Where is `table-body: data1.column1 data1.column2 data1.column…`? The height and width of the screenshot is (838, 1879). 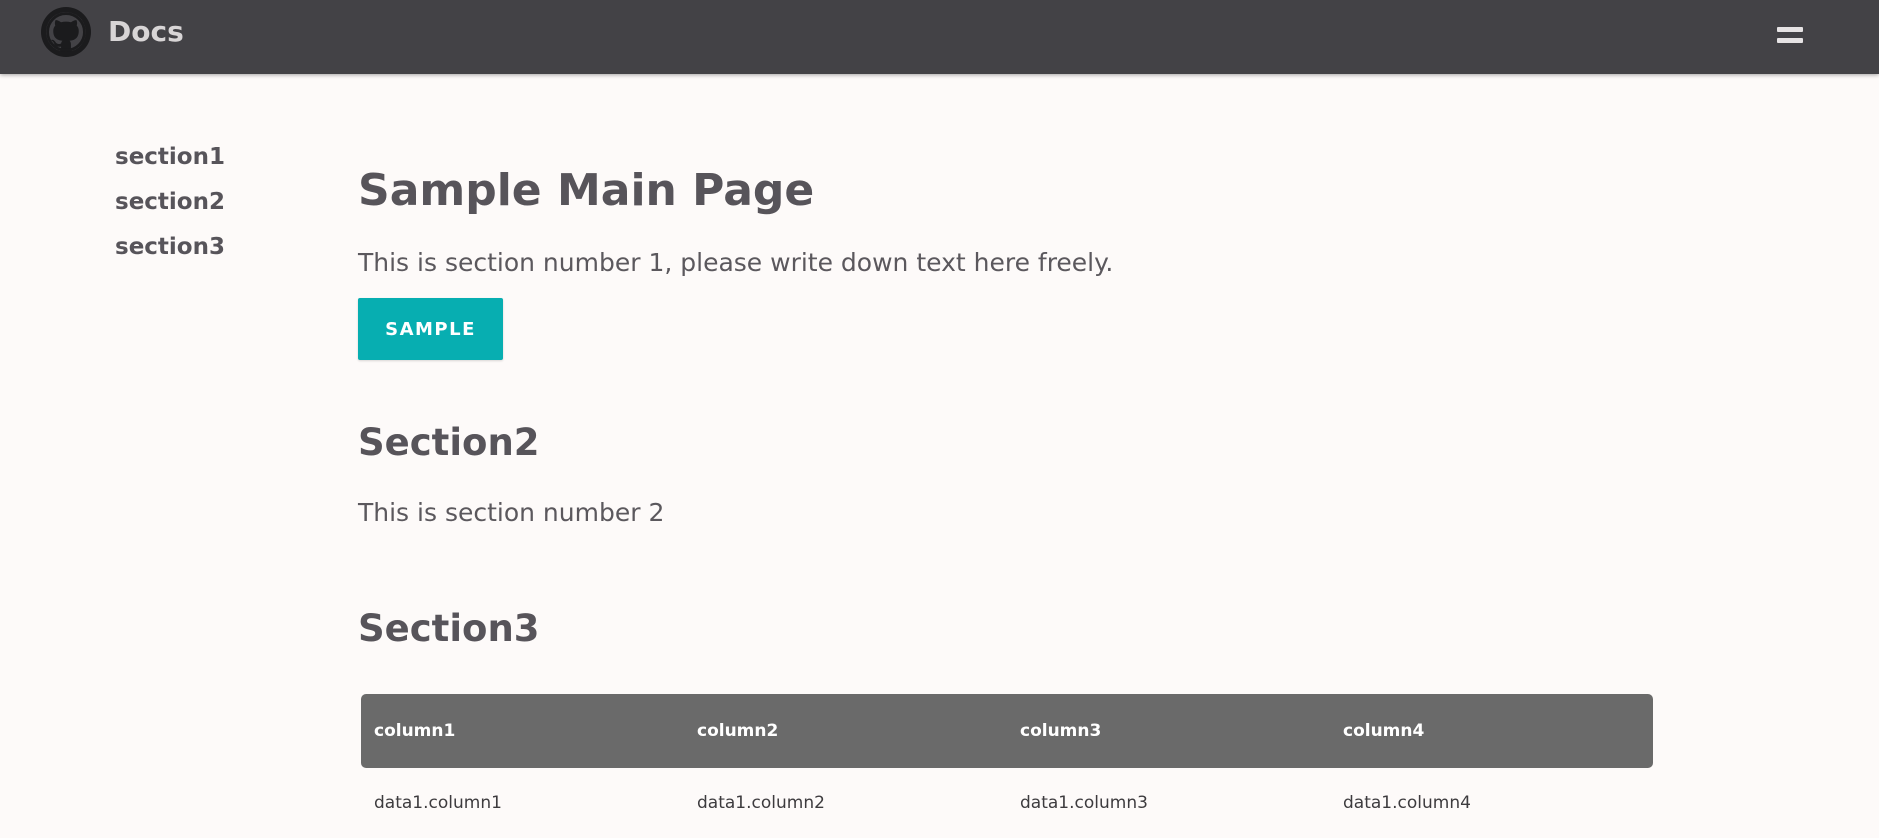 table-body: data1.column1 data1.column2 data1.column… is located at coordinates (1007, 803).